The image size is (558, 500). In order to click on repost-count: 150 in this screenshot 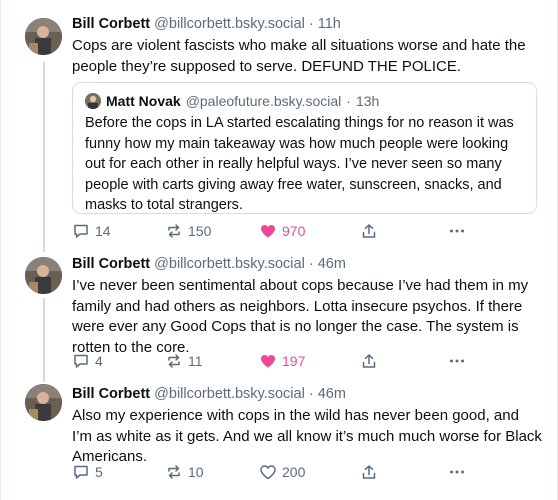, I will do `click(200, 231)`.